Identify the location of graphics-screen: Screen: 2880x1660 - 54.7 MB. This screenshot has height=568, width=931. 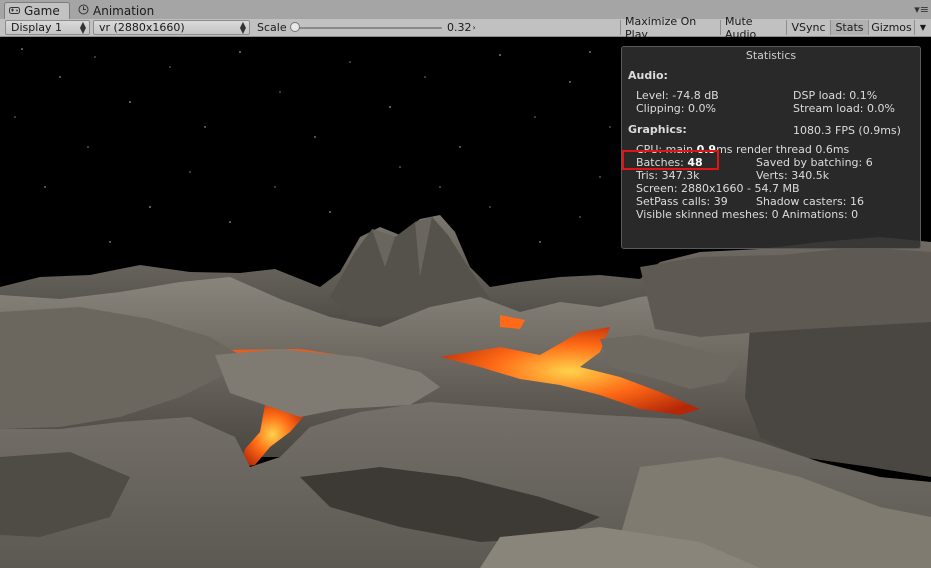
(718, 188).